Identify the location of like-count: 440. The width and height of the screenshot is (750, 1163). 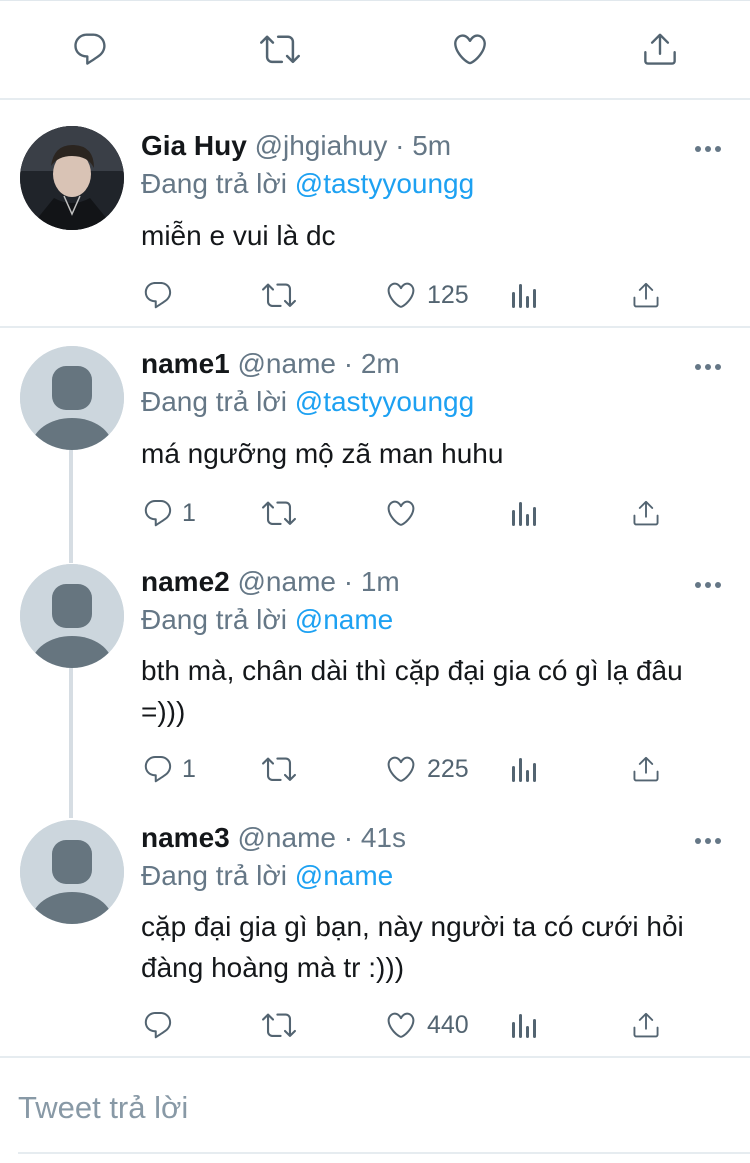
(448, 1025).